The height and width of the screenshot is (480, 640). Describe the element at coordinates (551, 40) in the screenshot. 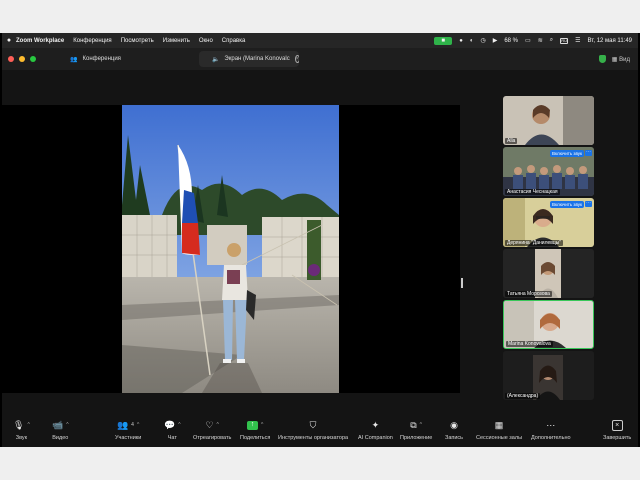

I see `search-icon: ⌕` at that location.